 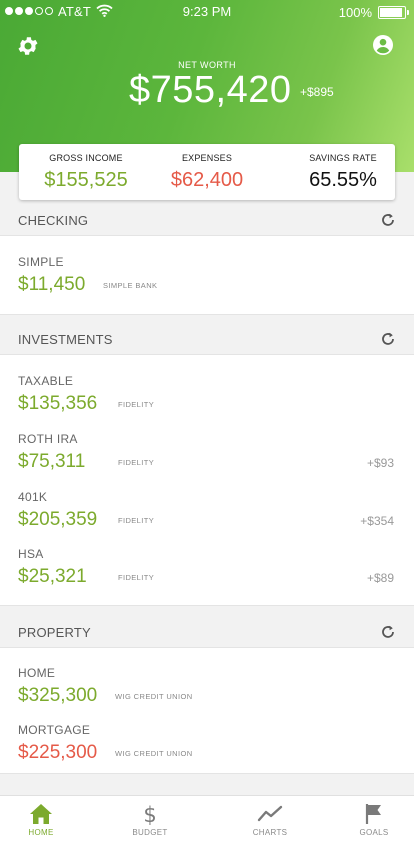 What do you see at coordinates (374, 832) in the screenshot?
I see `tab-label: GOALS` at bounding box center [374, 832].